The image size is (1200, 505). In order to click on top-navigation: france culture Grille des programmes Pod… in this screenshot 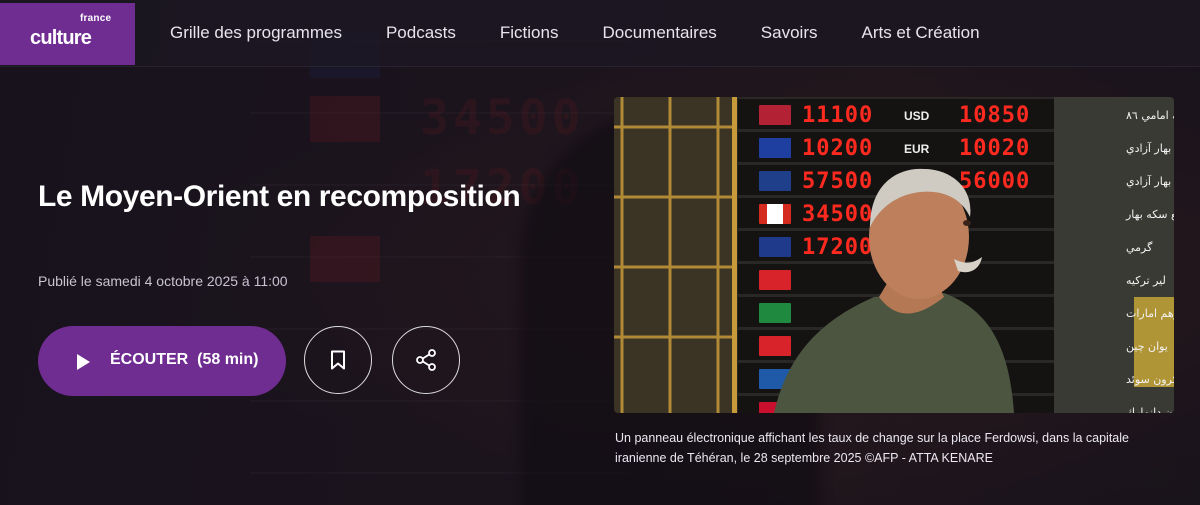, I will do `click(600, 33)`.